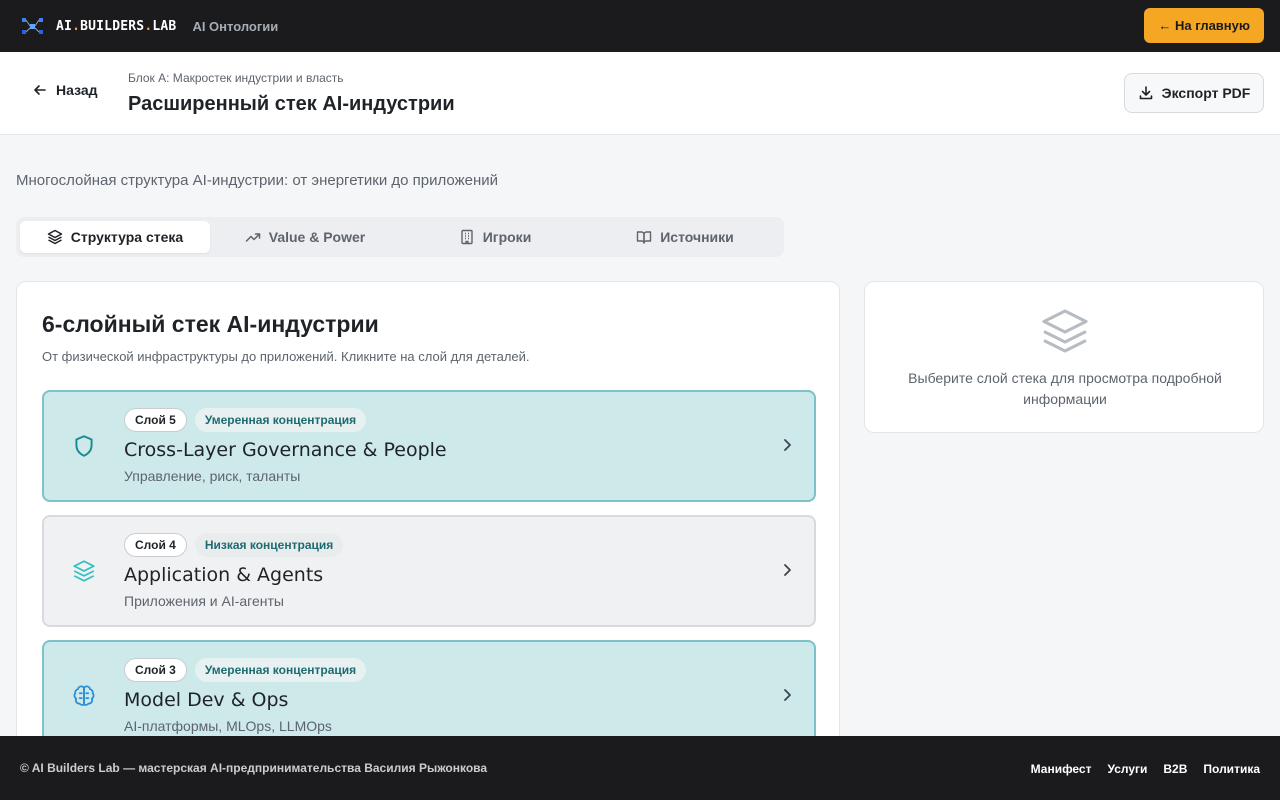  What do you see at coordinates (155, 545) in the screenshot?
I see `layer-number-badge: Слой 4` at bounding box center [155, 545].